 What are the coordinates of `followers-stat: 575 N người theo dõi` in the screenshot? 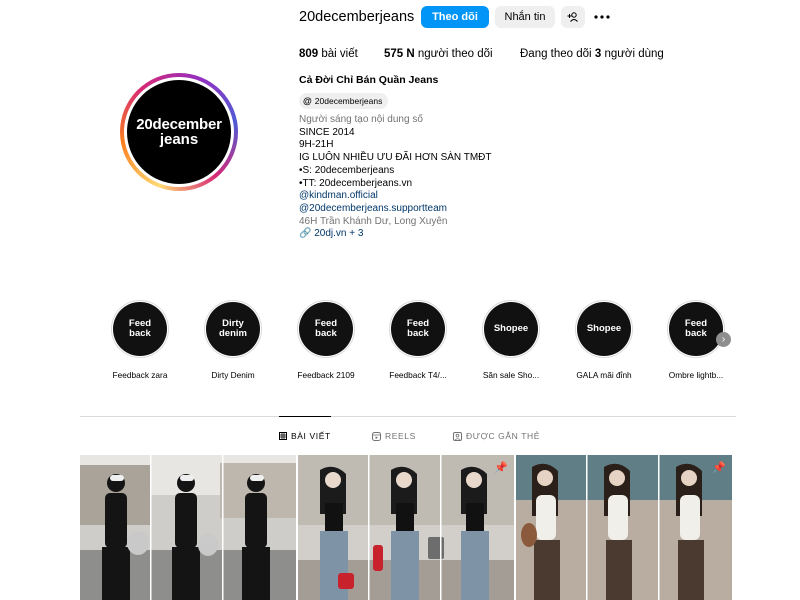 It's located at (438, 54).